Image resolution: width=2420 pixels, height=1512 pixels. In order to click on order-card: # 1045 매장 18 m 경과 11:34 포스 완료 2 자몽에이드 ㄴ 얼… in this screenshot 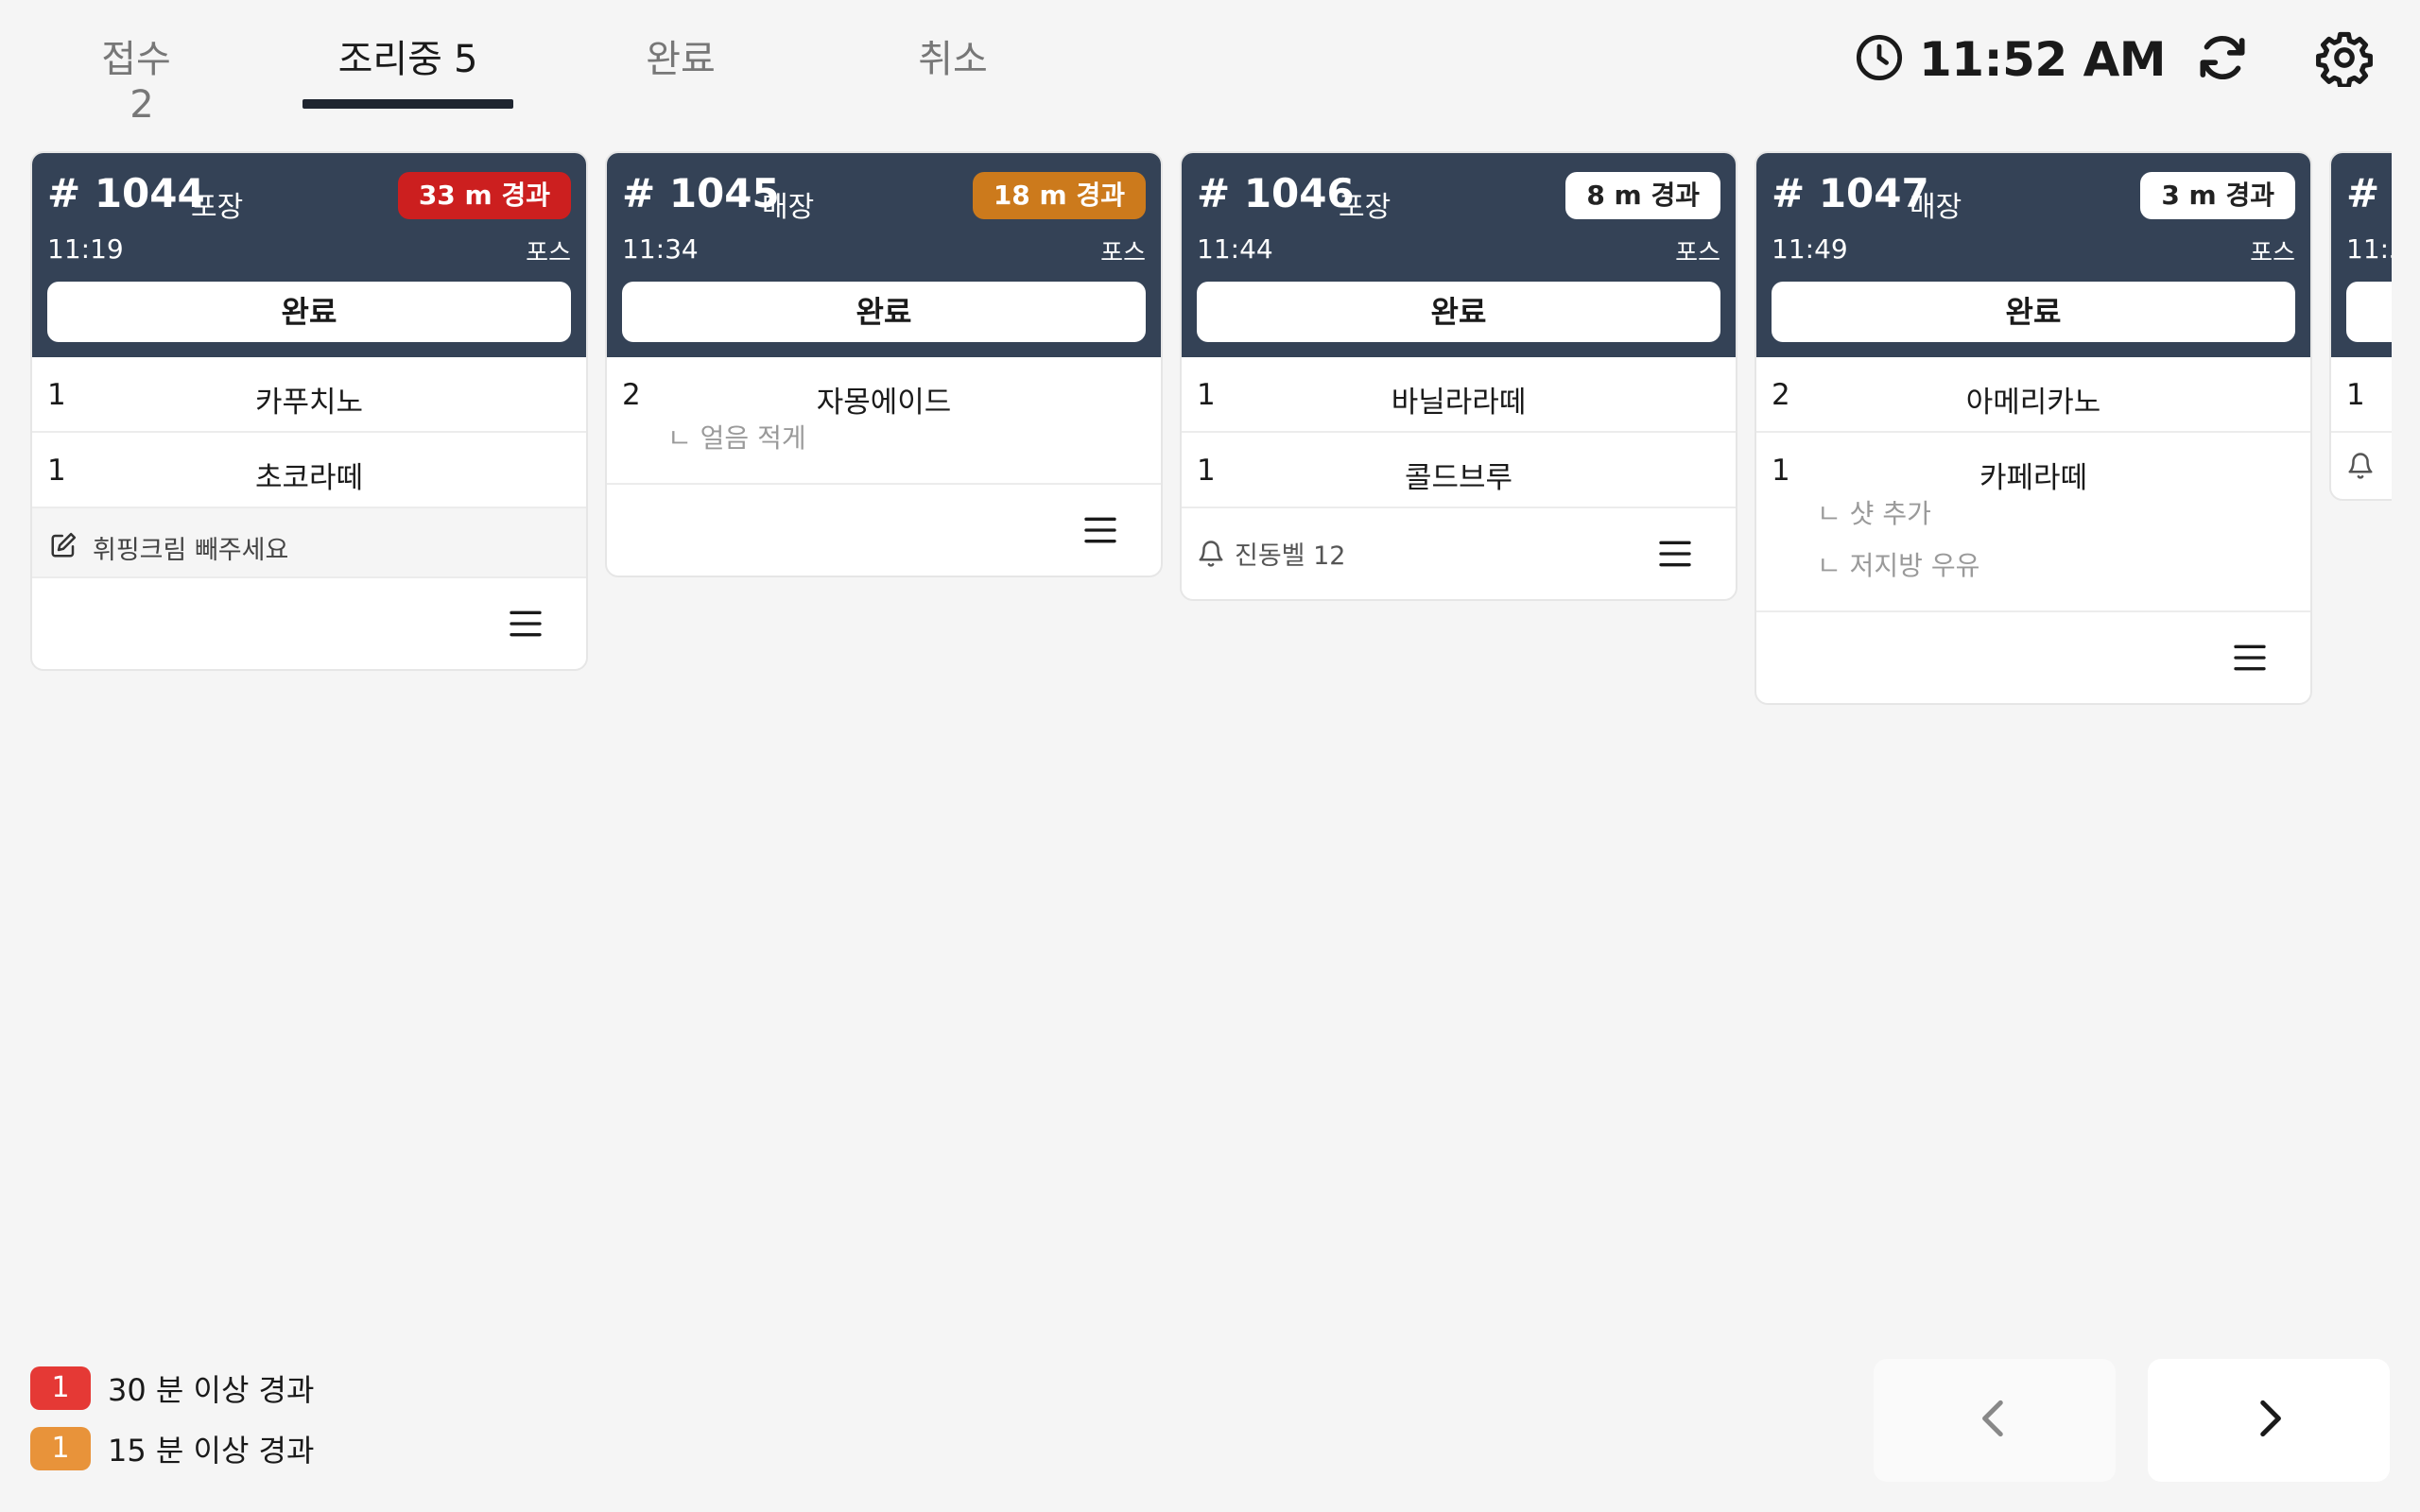, I will do `click(884, 364)`.